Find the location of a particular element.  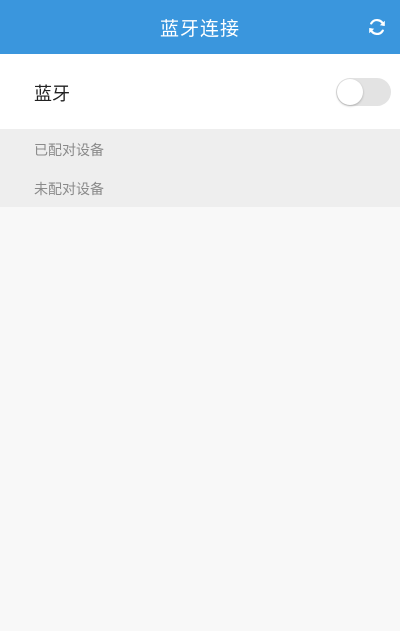

refresh-button is located at coordinates (377, 27).